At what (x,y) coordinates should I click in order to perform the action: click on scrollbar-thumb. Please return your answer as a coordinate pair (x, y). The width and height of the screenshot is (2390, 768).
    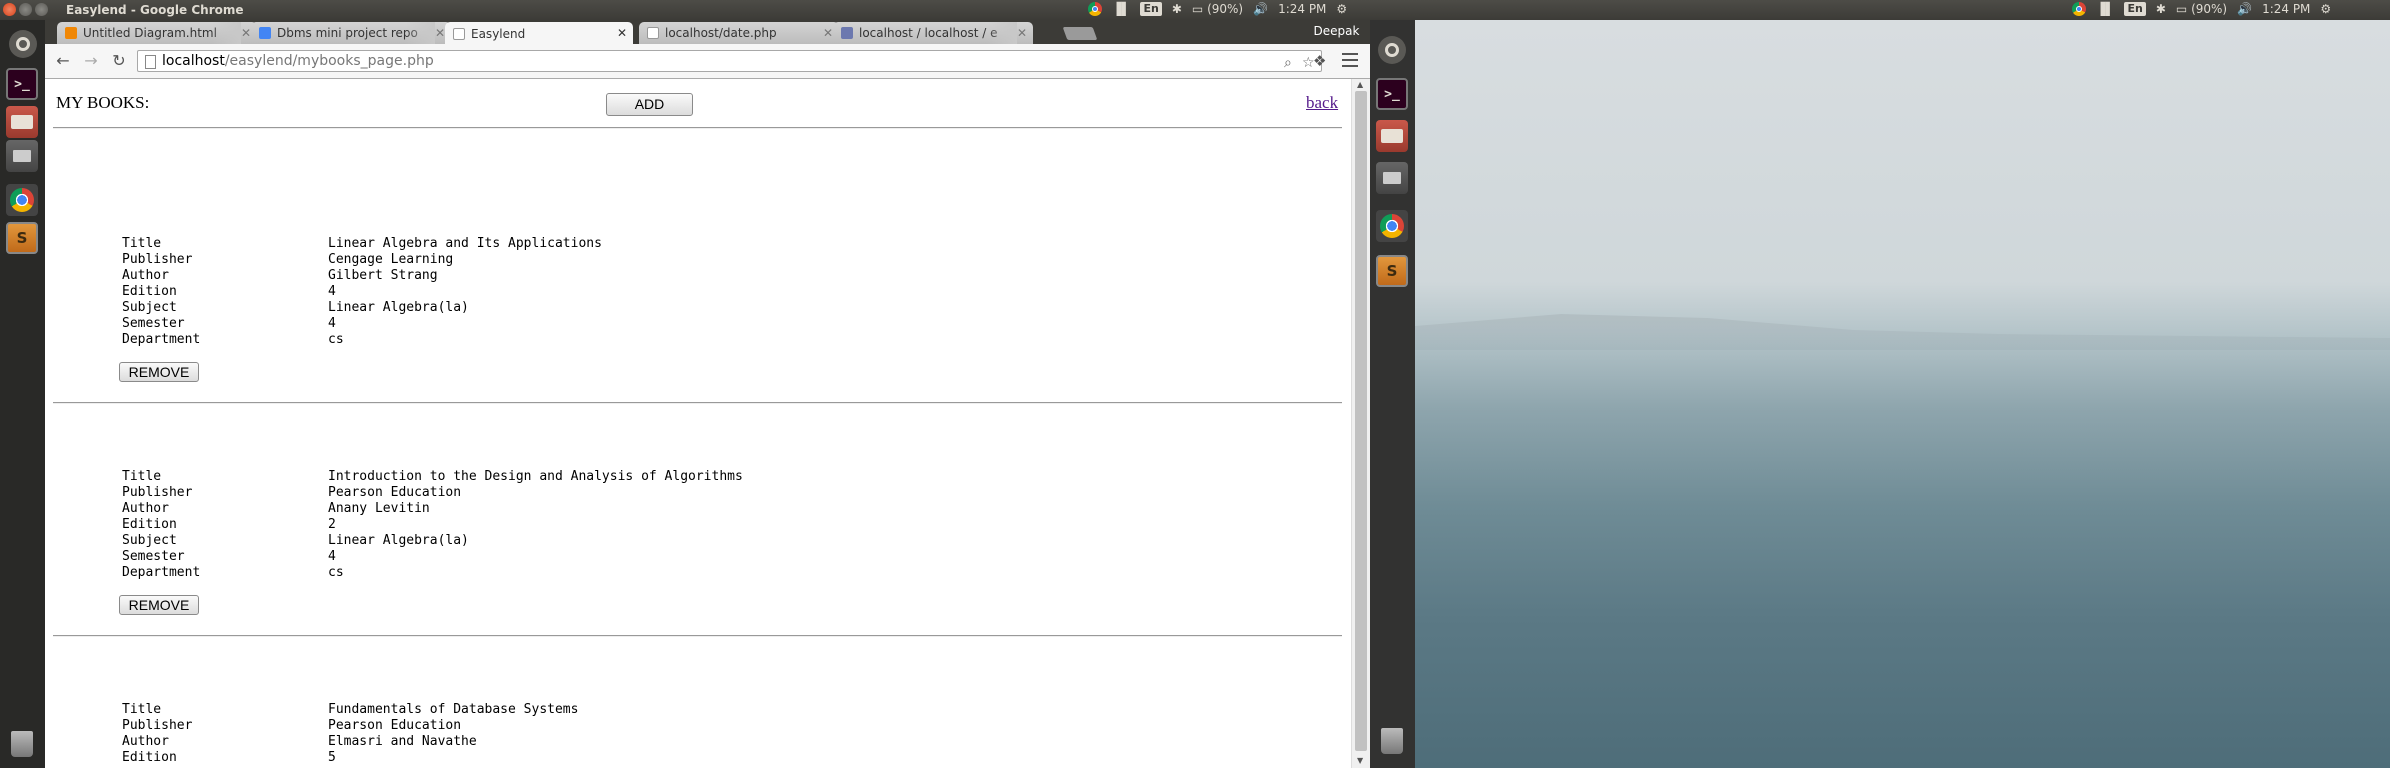
    Looking at the image, I should click on (1361, 421).